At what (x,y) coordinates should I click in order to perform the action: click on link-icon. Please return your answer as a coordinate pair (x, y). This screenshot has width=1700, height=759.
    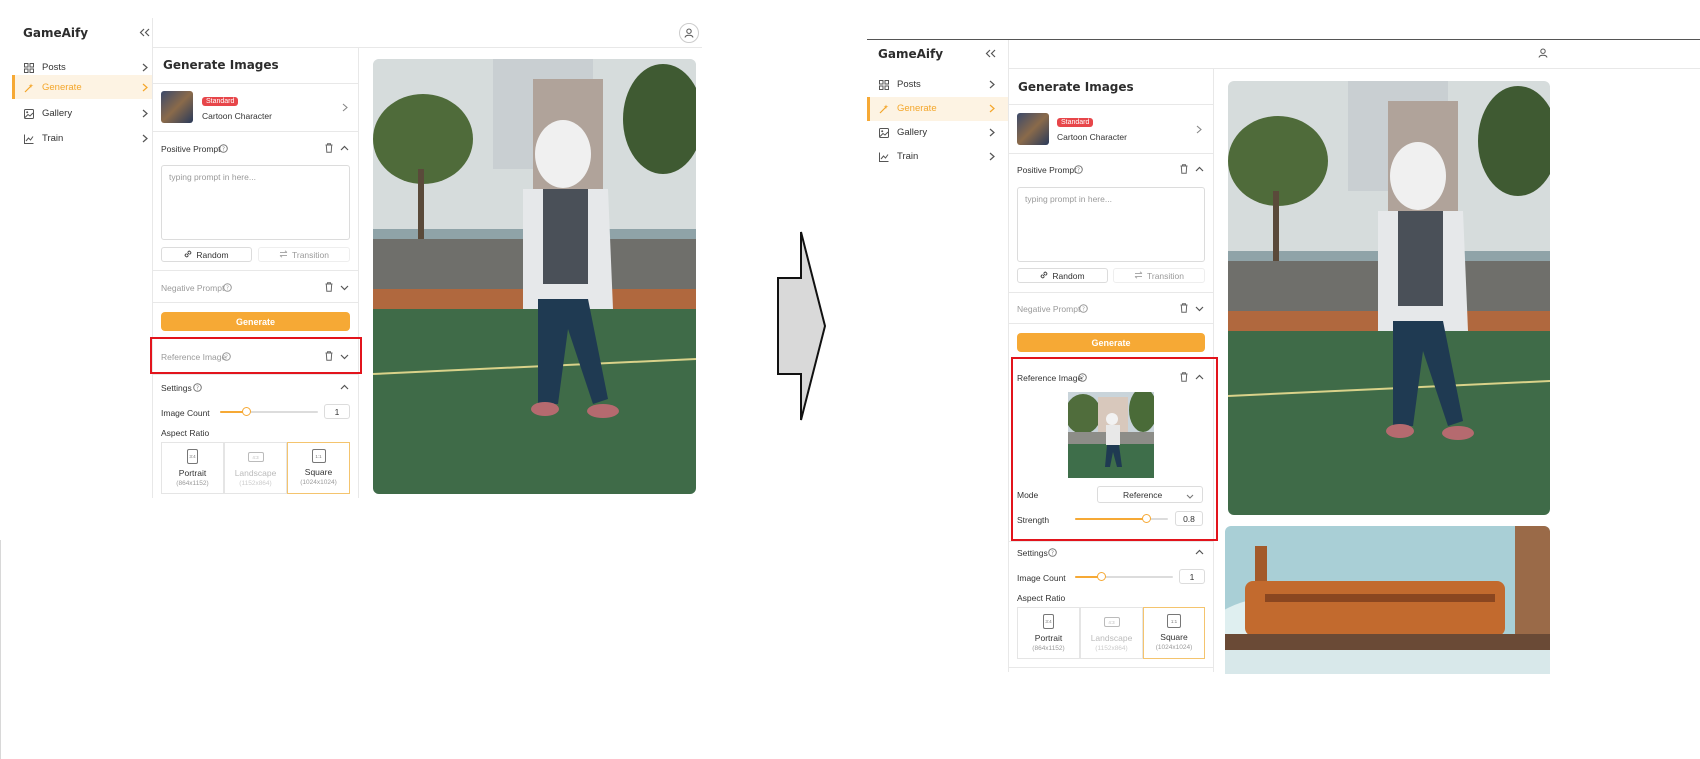
    Looking at the image, I should click on (1044, 276).